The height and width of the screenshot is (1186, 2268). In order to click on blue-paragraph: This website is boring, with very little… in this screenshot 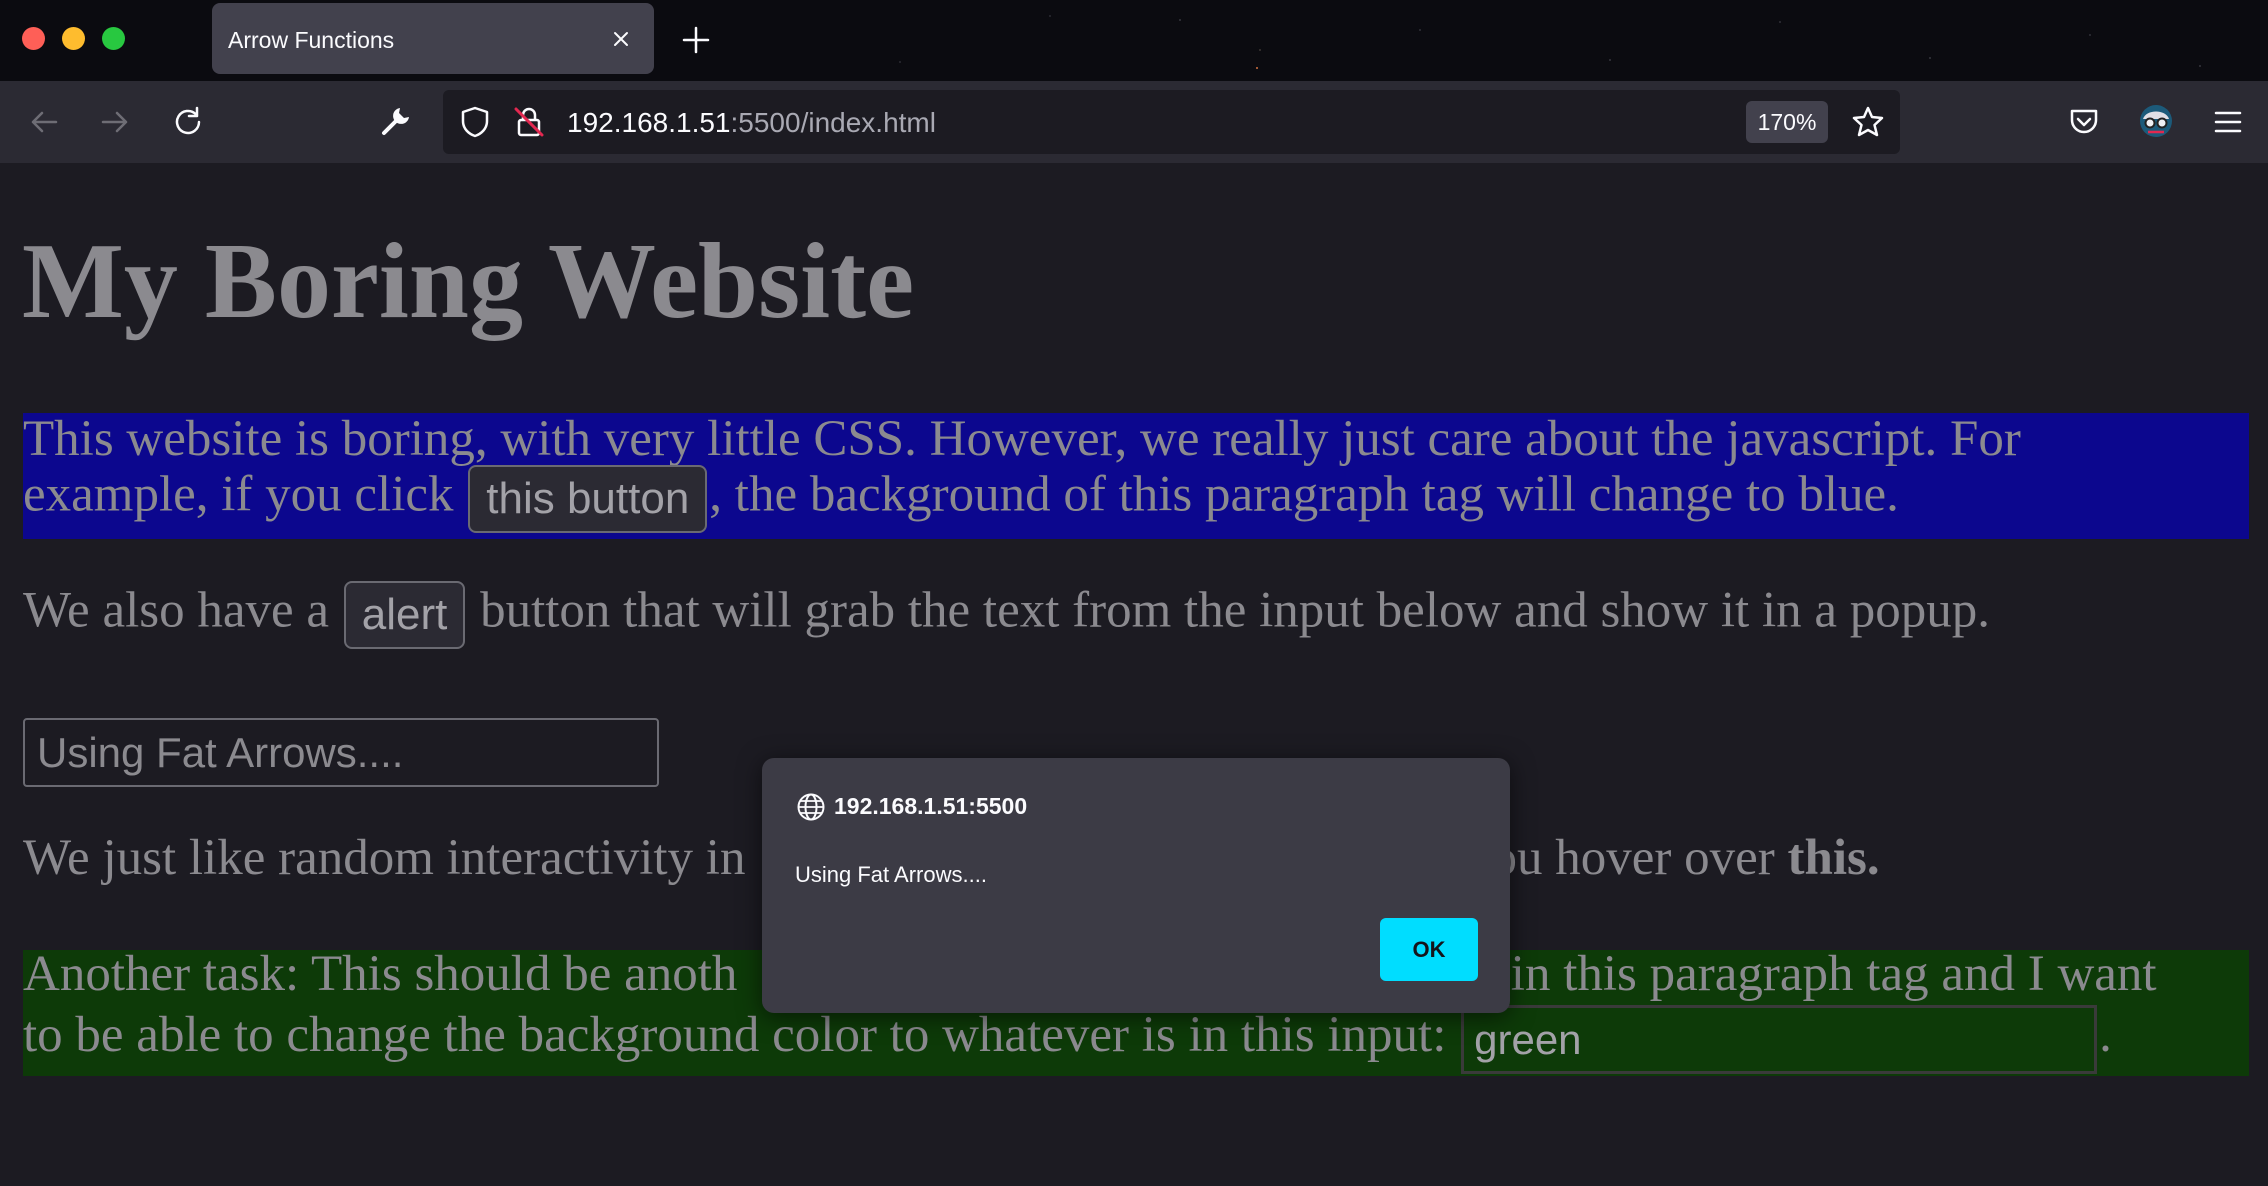, I will do `click(1136, 475)`.